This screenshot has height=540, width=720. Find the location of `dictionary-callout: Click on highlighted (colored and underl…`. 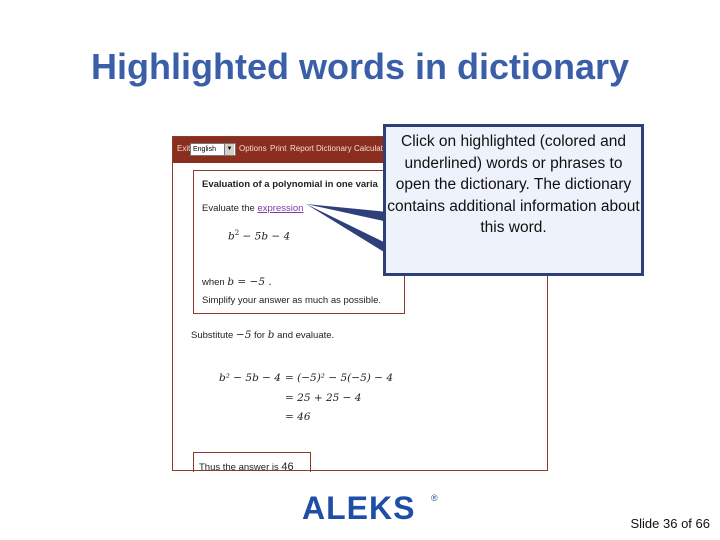

dictionary-callout: Click on highlighted (colored and underl… is located at coordinates (513, 200).